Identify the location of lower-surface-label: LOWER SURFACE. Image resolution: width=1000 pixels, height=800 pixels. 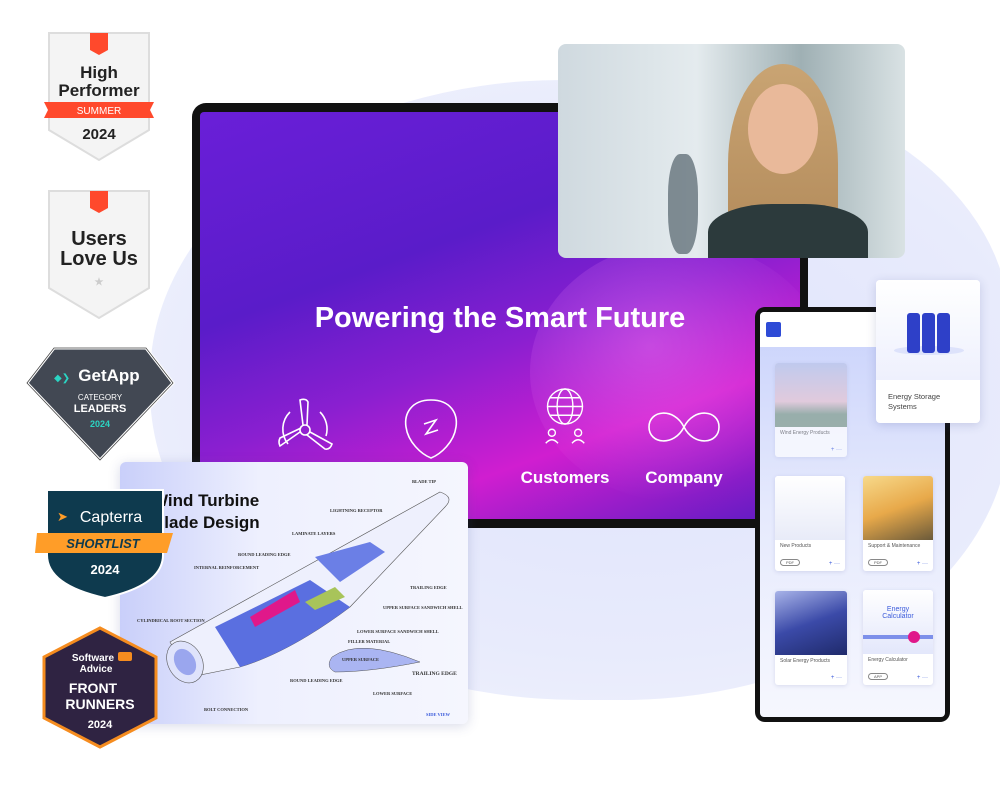
(392, 693).